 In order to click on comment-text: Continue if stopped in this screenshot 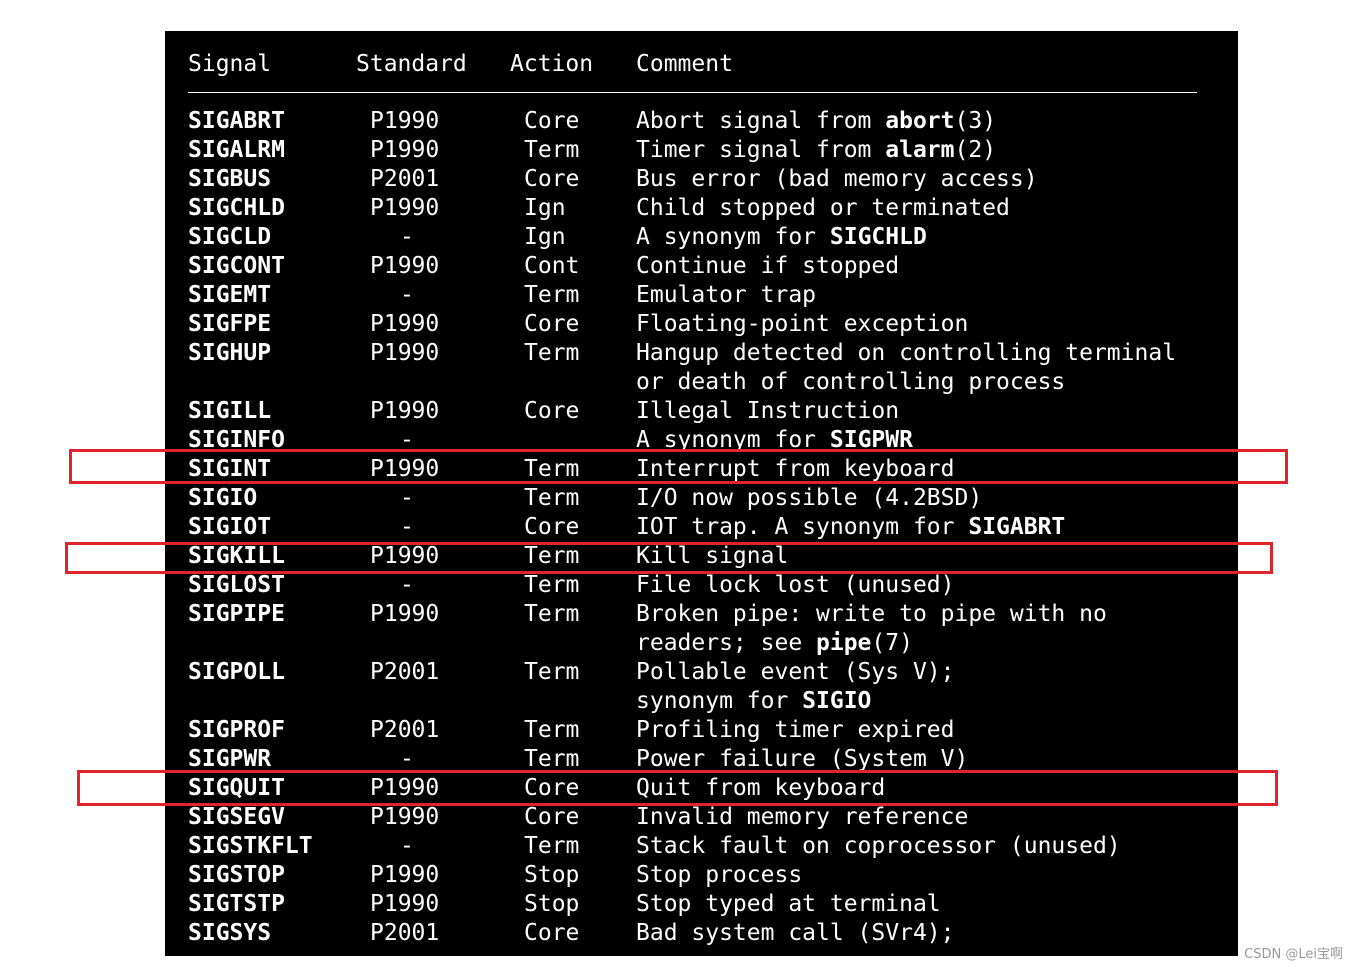, I will do `click(768, 266)`.